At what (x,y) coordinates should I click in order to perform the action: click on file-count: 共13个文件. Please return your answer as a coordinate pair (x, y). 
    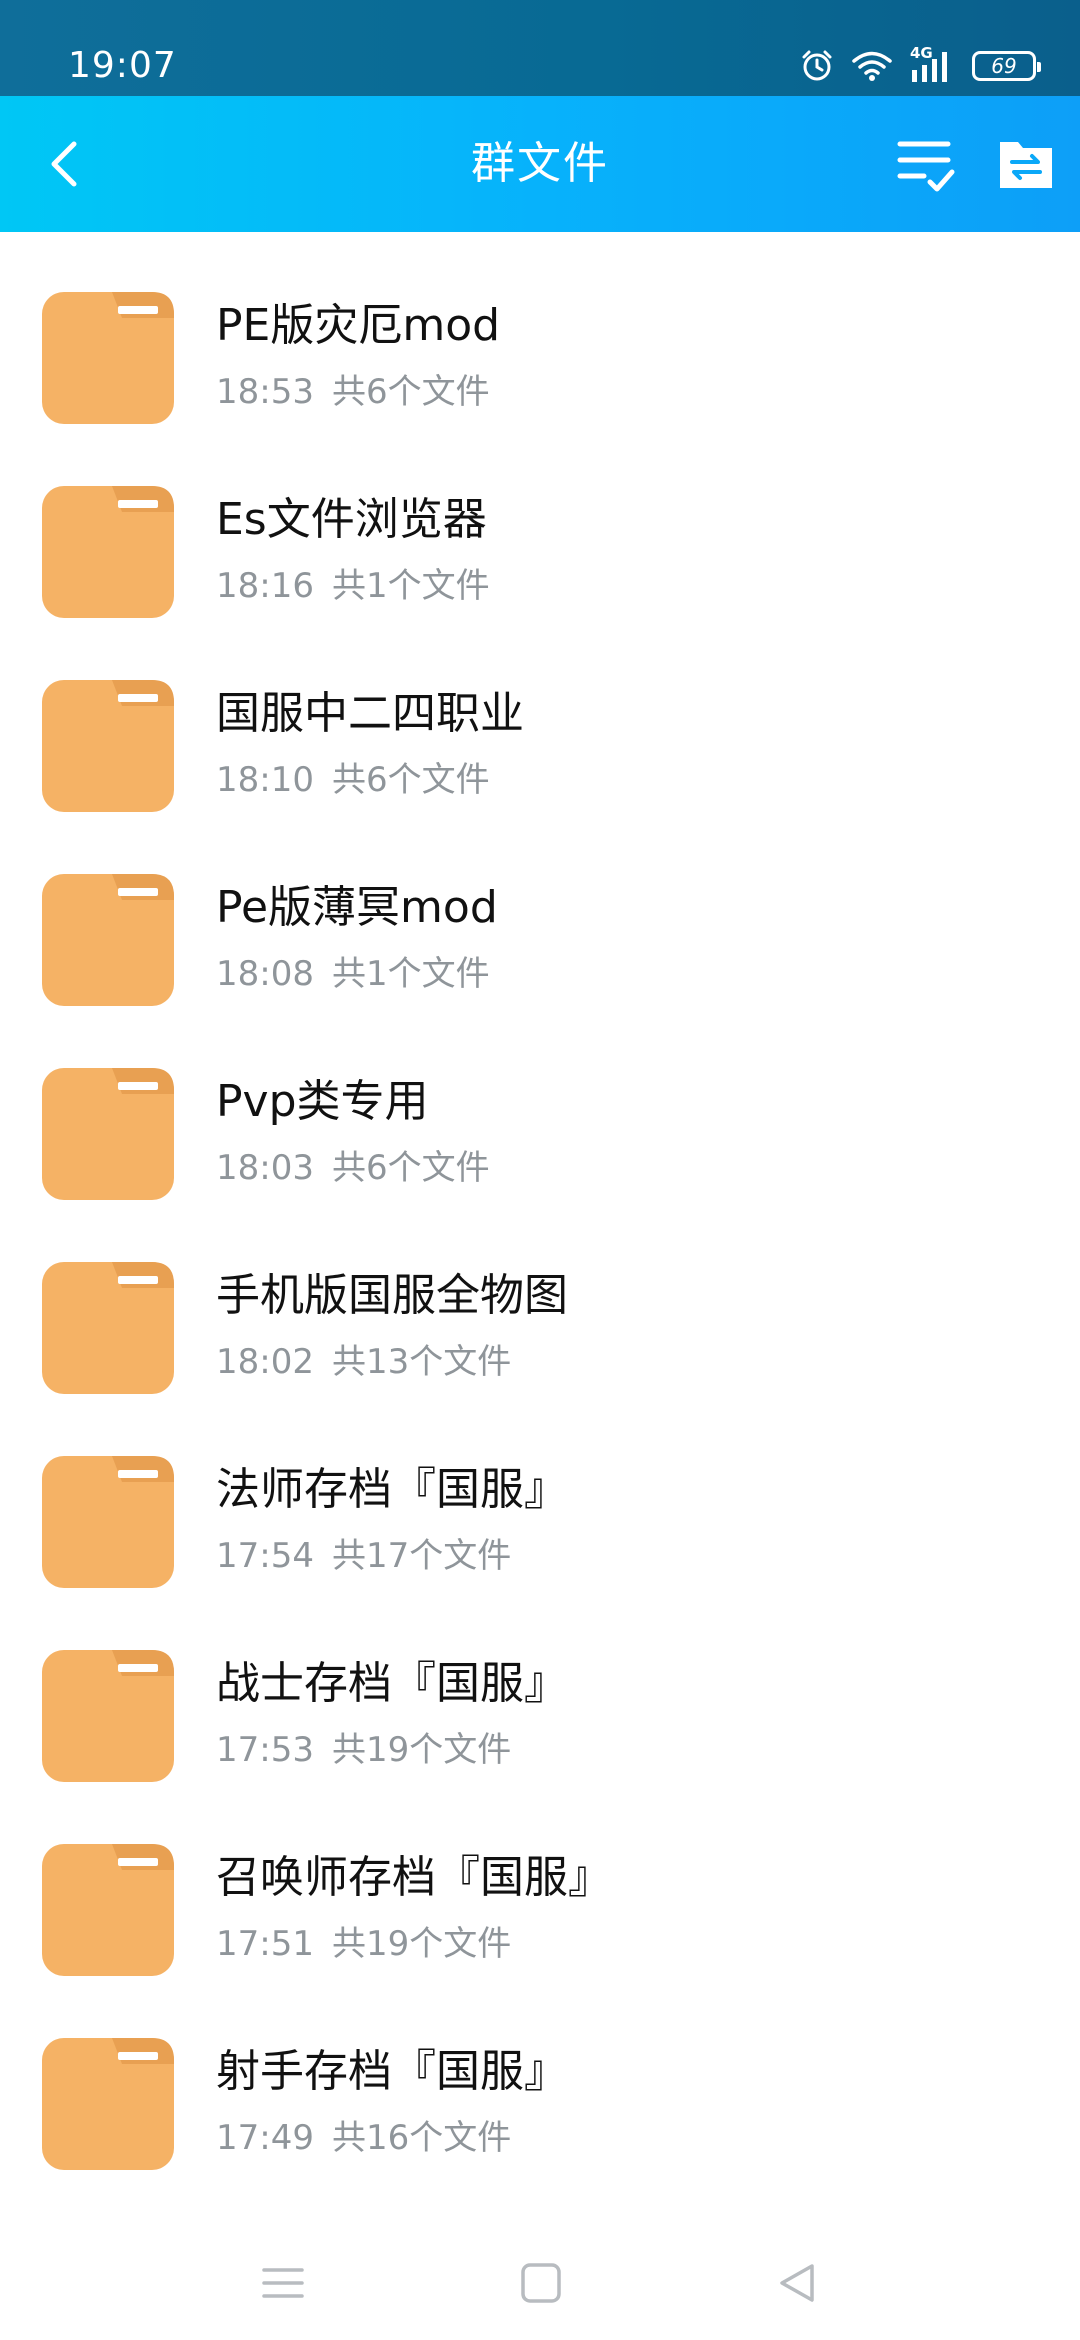
    Looking at the image, I should click on (421, 1362).